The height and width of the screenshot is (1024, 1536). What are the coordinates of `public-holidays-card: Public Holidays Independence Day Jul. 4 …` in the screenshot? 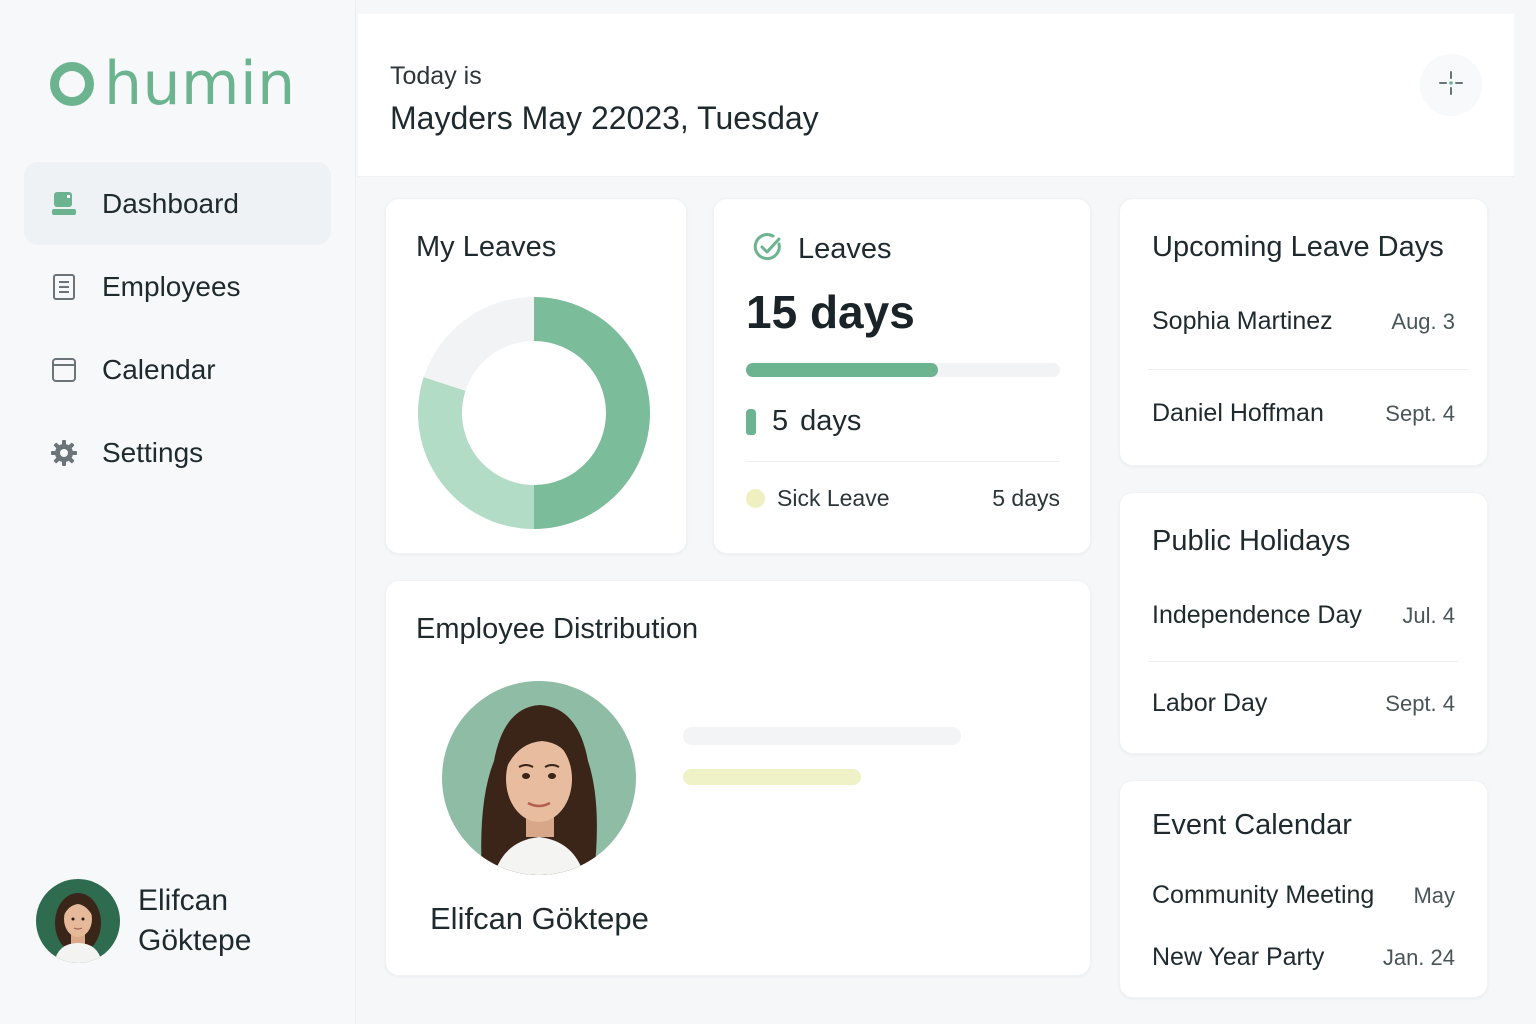 It's located at (1303, 623).